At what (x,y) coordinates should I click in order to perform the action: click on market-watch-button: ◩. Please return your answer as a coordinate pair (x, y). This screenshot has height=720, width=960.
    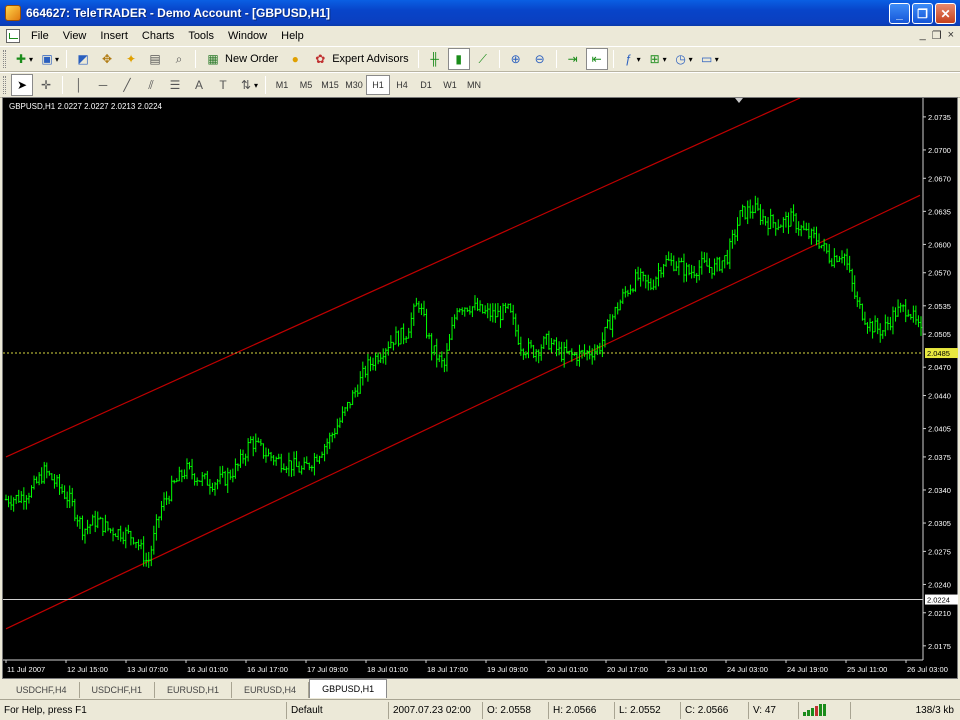
    Looking at the image, I should click on (83, 59).